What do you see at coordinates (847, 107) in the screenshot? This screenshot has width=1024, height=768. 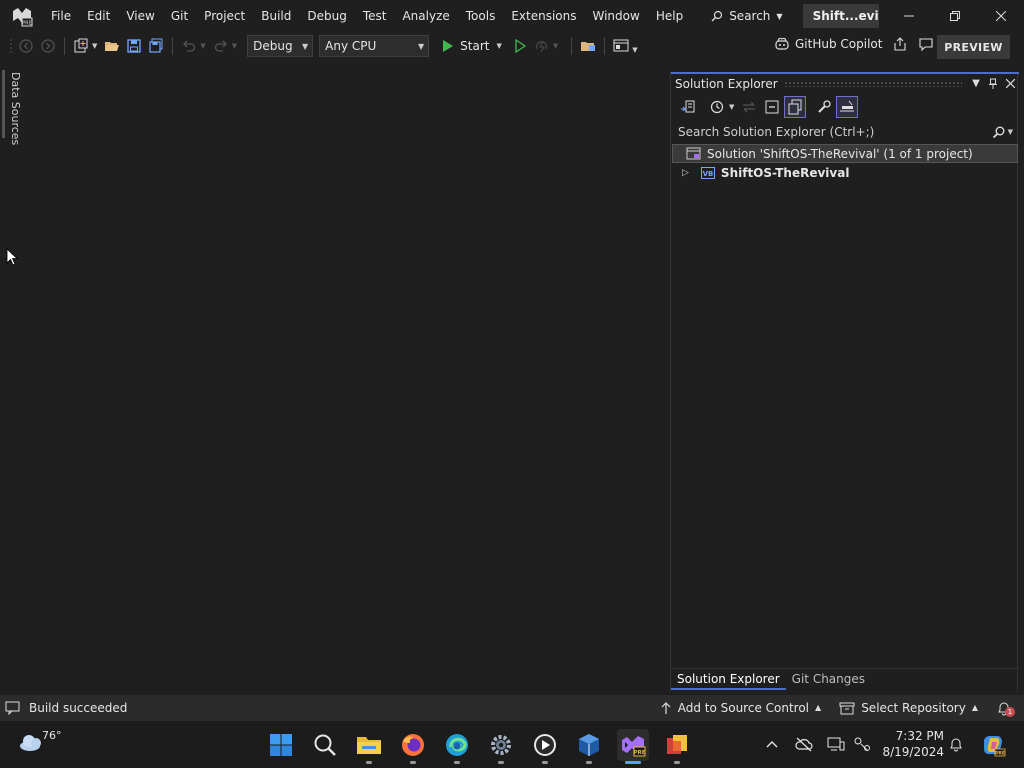 I see `preview-selected-items-icon` at bounding box center [847, 107].